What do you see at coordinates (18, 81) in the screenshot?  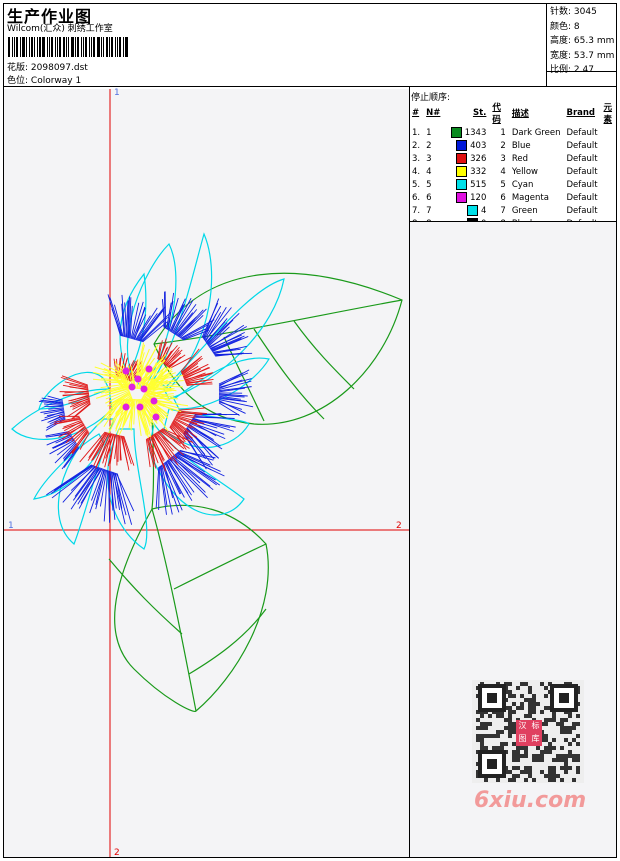 I see `colorway-label: 色位:` at bounding box center [18, 81].